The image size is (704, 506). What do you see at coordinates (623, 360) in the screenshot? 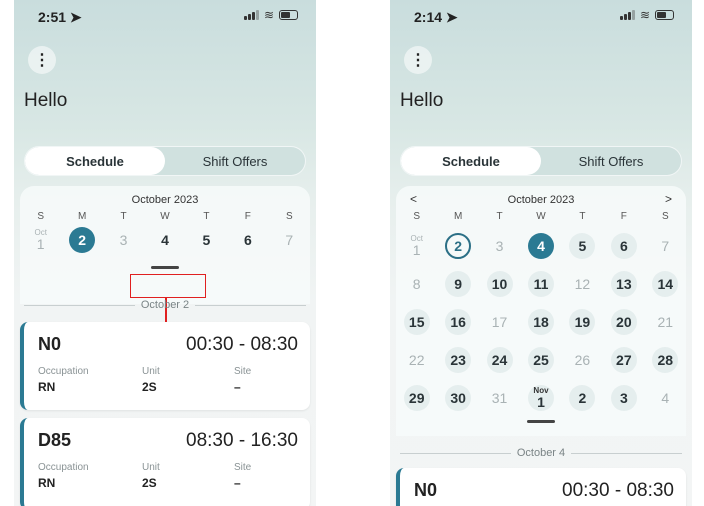
I see `calendar-day: 27` at bounding box center [623, 360].